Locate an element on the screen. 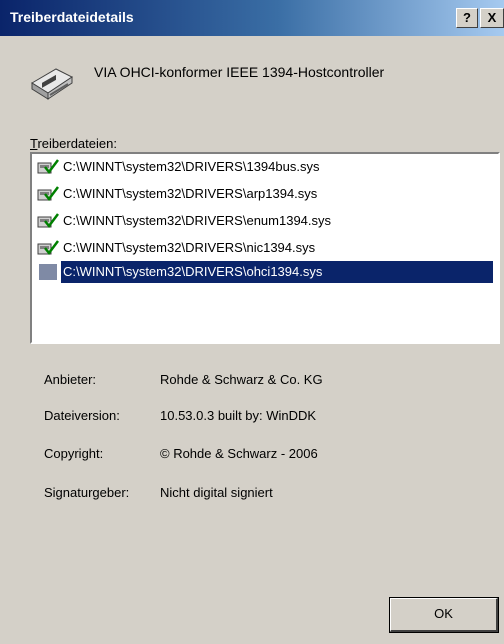 This screenshot has width=504, height=644. list-item: C:\WINNT\system32\DRIVERS\nic1394.sys is located at coordinates (265, 248).